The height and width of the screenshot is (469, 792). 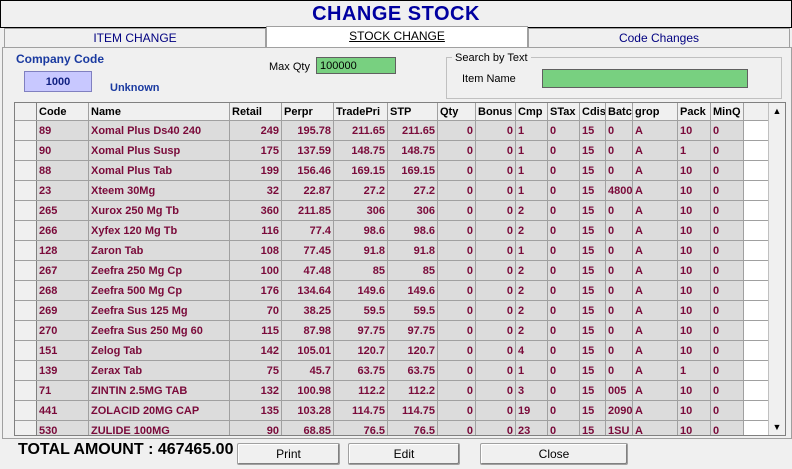 What do you see at coordinates (159, 390) in the screenshot?
I see `table-cell: ZINTIN 2.5MG TAB` at bounding box center [159, 390].